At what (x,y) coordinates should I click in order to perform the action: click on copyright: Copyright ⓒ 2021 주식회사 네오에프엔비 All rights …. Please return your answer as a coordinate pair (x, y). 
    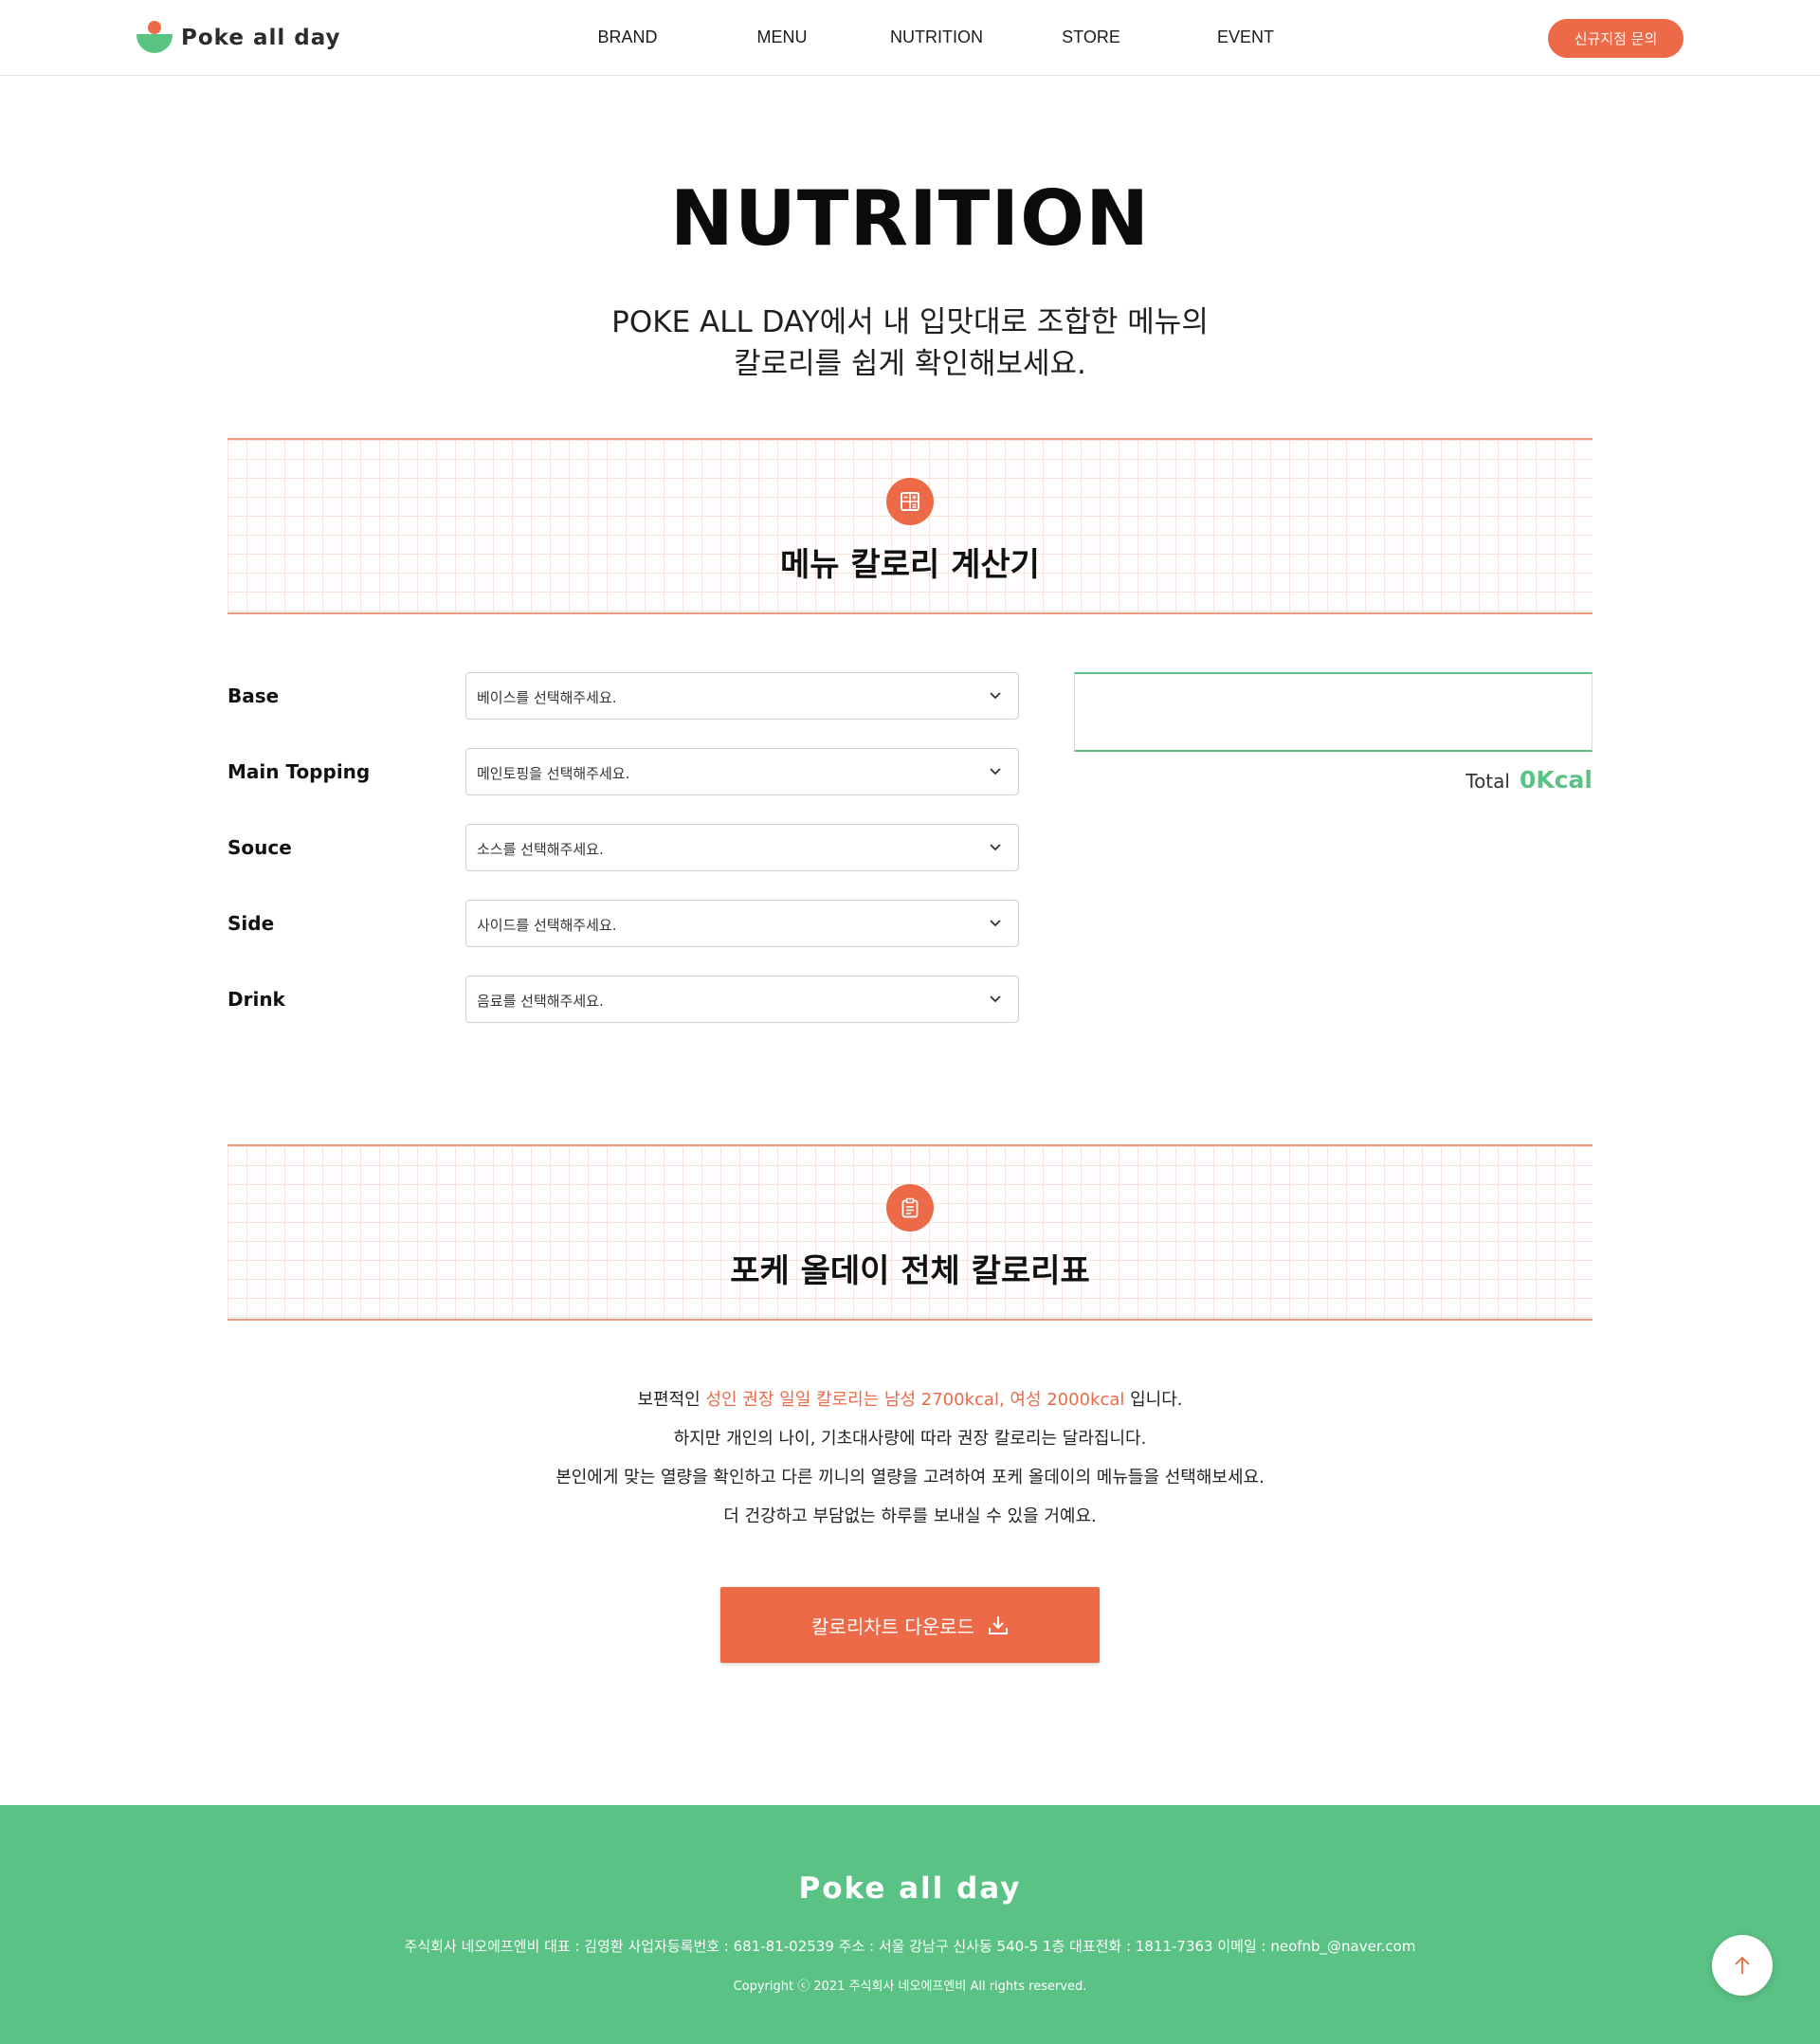
    Looking at the image, I should click on (910, 1987).